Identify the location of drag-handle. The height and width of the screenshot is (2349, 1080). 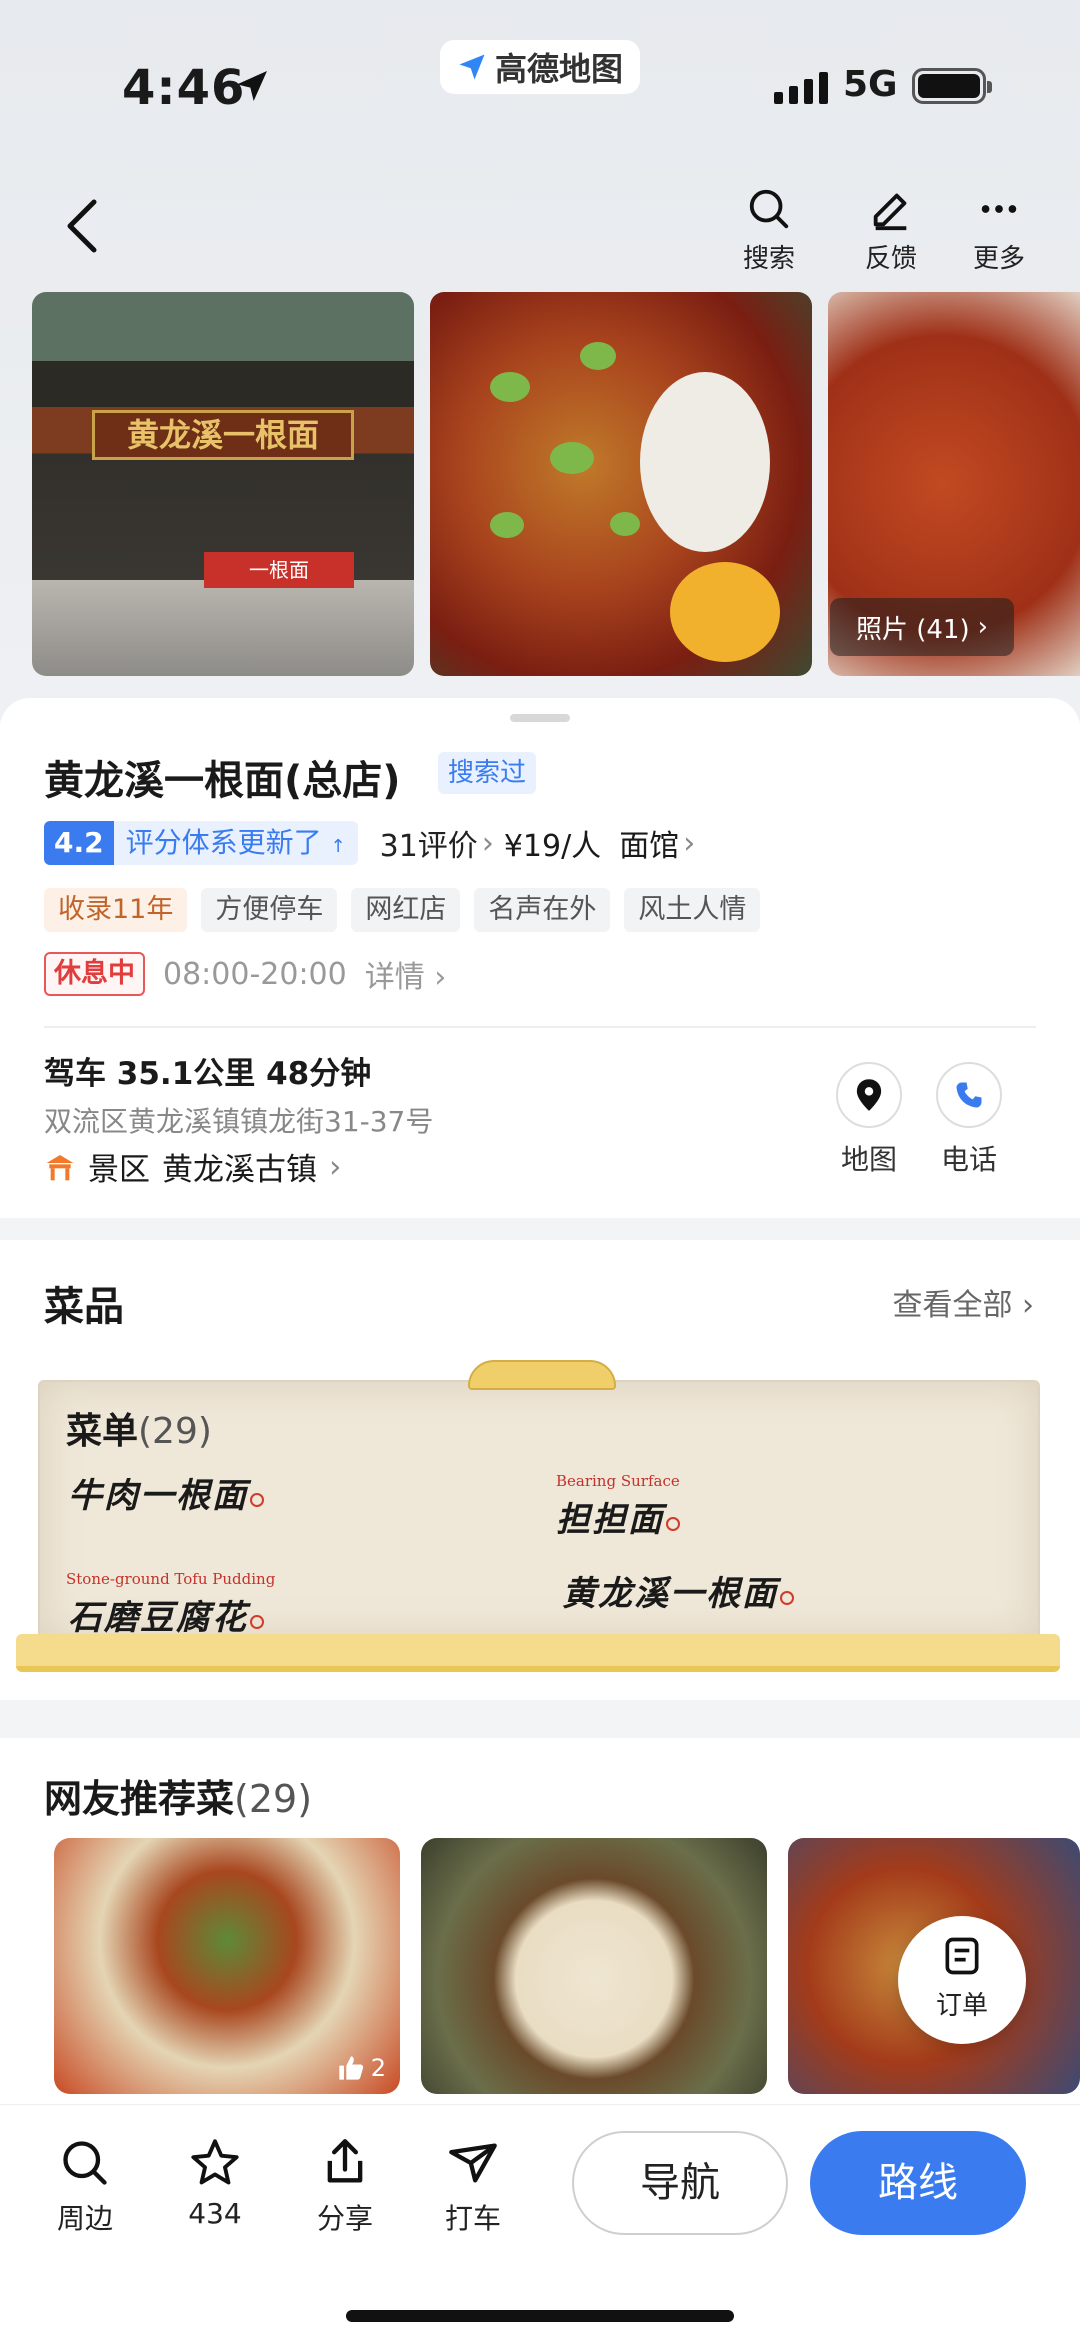
(540, 718).